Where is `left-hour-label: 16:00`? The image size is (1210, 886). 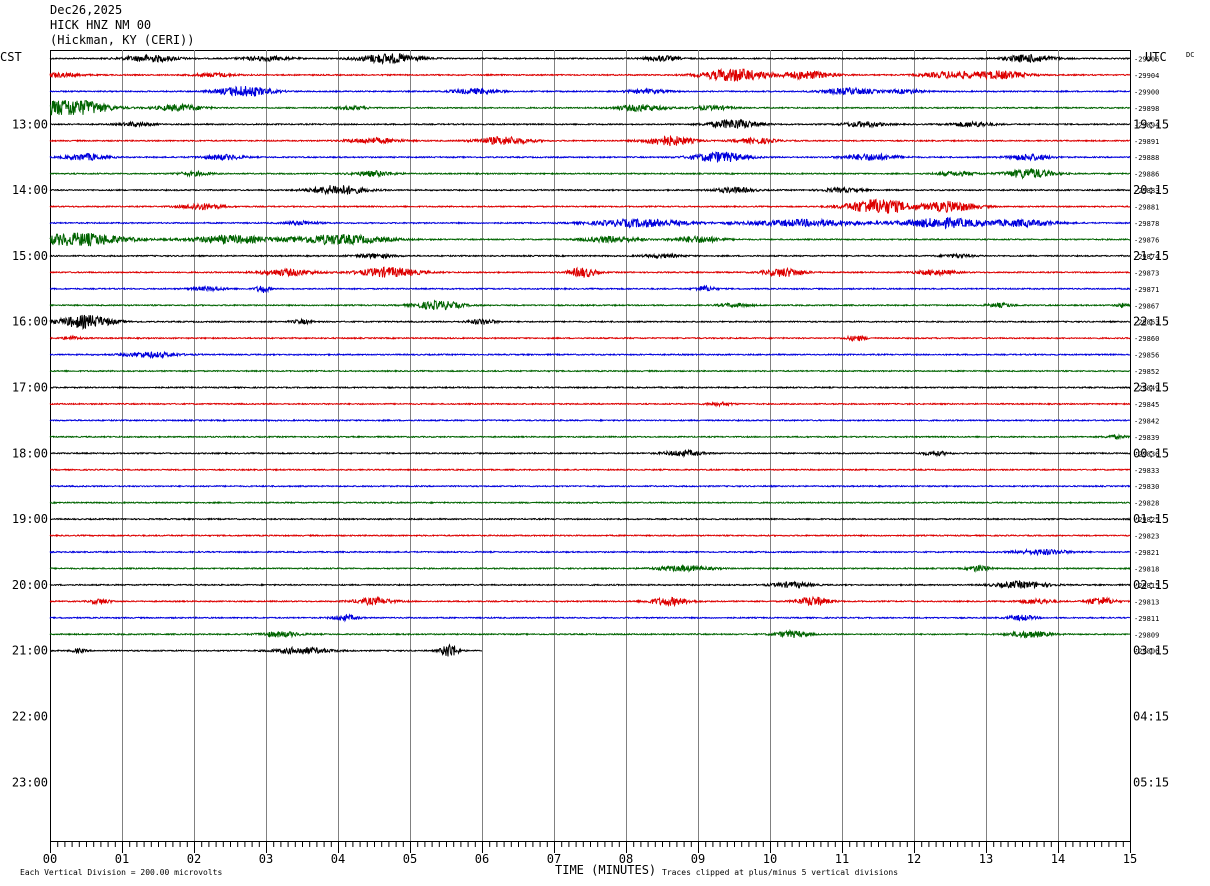 left-hour-label: 16:00 is located at coordinates (30, 322).